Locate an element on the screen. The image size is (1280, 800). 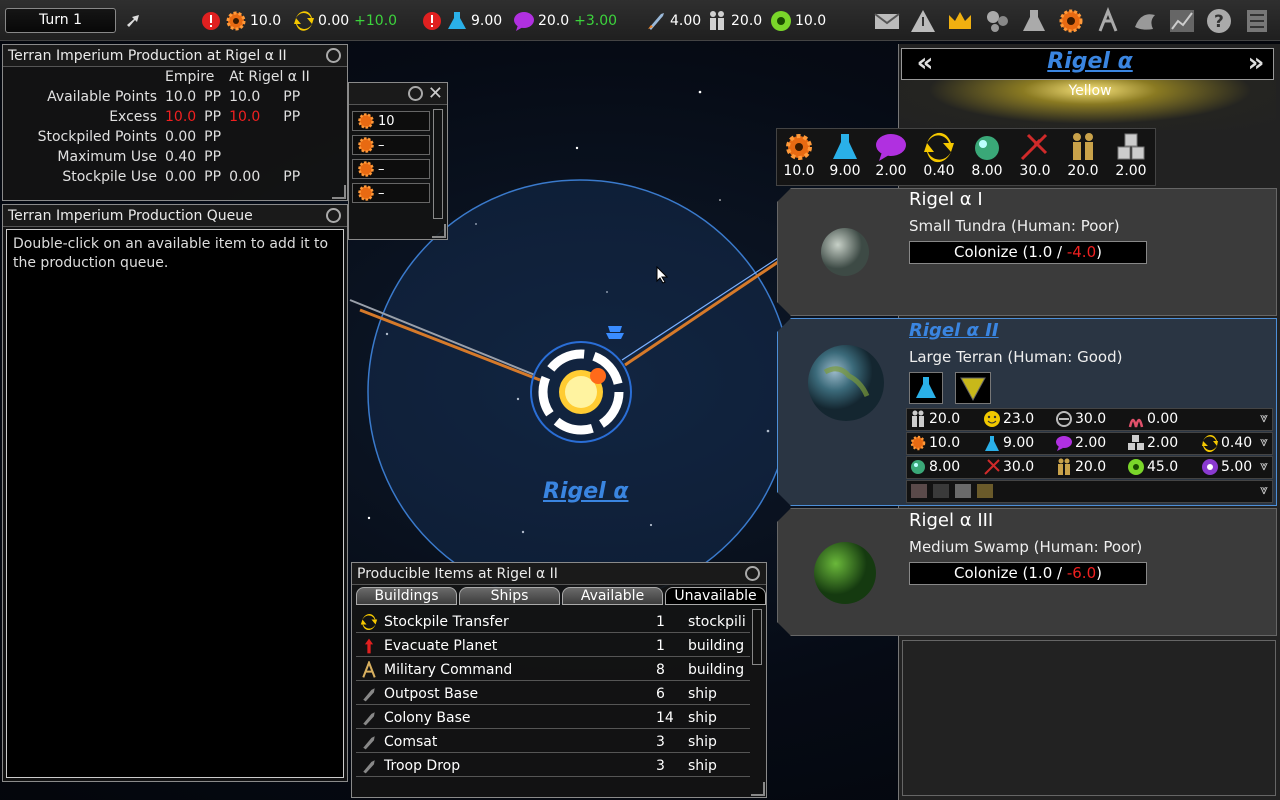
population-indicator: 20.0 is located at coordinates (734, 21).